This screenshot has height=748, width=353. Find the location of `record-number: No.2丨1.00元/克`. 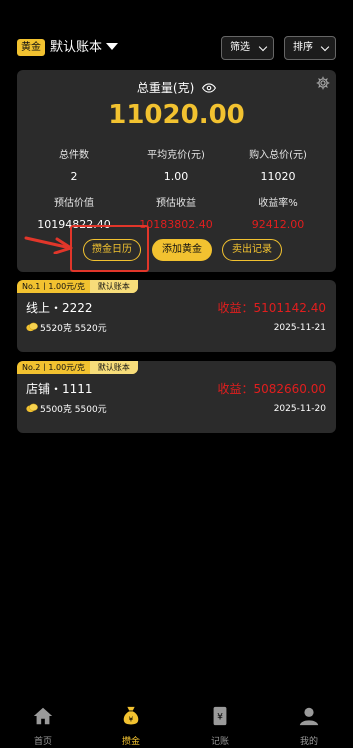

record-number: No.2丨1.00元/克 is located at coordinates (53, 367).